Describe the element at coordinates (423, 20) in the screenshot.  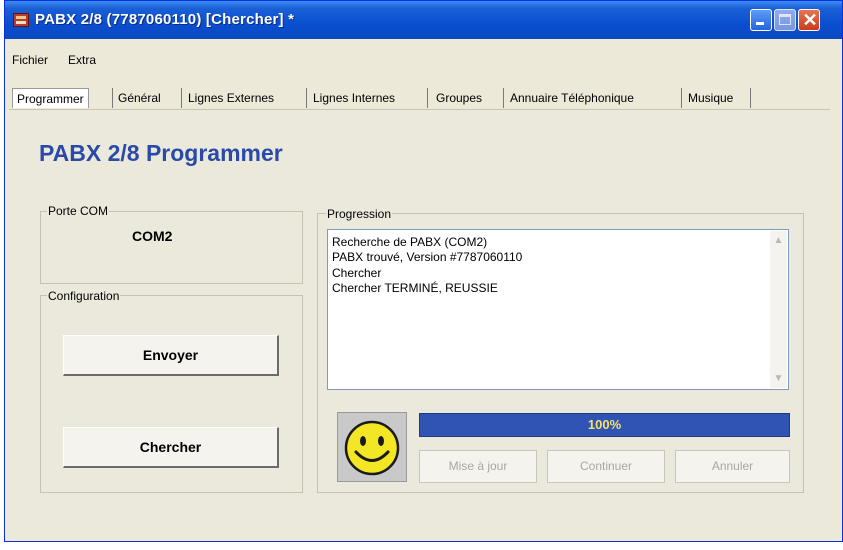
I see `title-bar: PABX 2/8 (7787060110) [Chercher] * ✕` at that location.